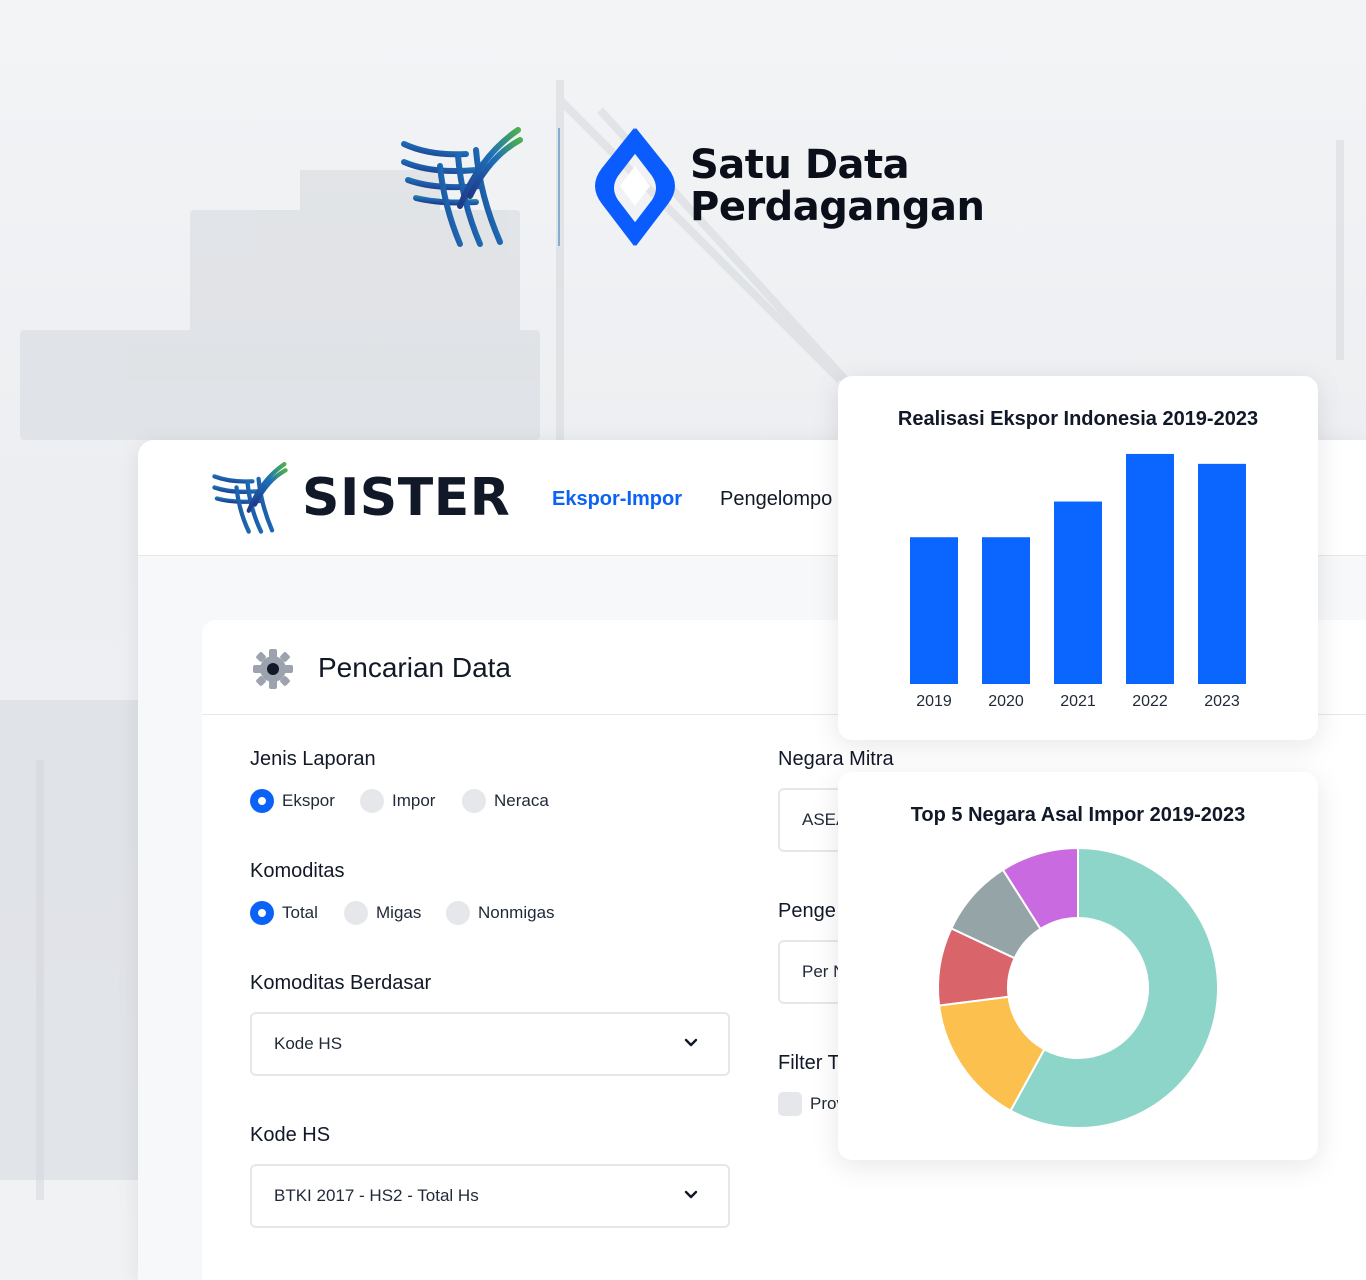 Image resolution: width=1366 pixels, height=1280 pixels. I want to click on radio-impor: Impor, so click(397, 801).